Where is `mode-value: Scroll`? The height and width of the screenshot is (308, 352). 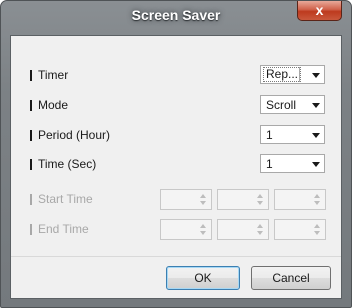
mode-value: Scroll is located at coordinates (281, 105).